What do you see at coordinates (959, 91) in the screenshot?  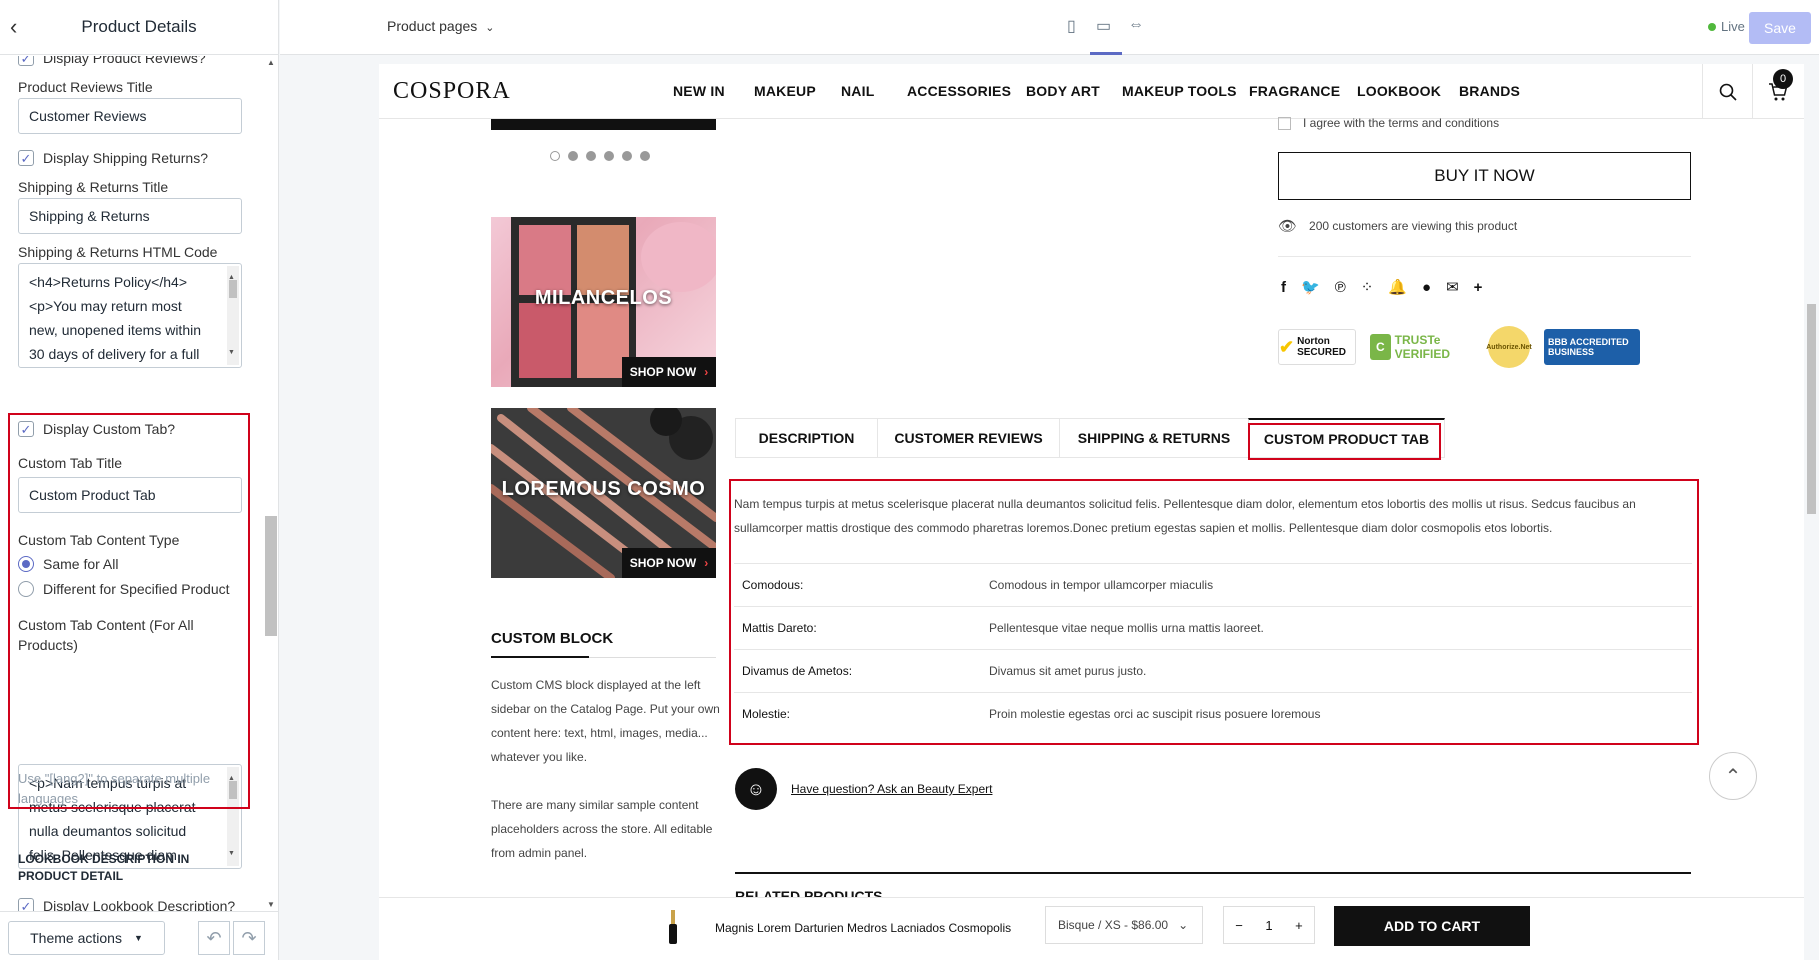 I see `nav-item-accessories: ACCESSORIES` at bounding box center [959, 91].